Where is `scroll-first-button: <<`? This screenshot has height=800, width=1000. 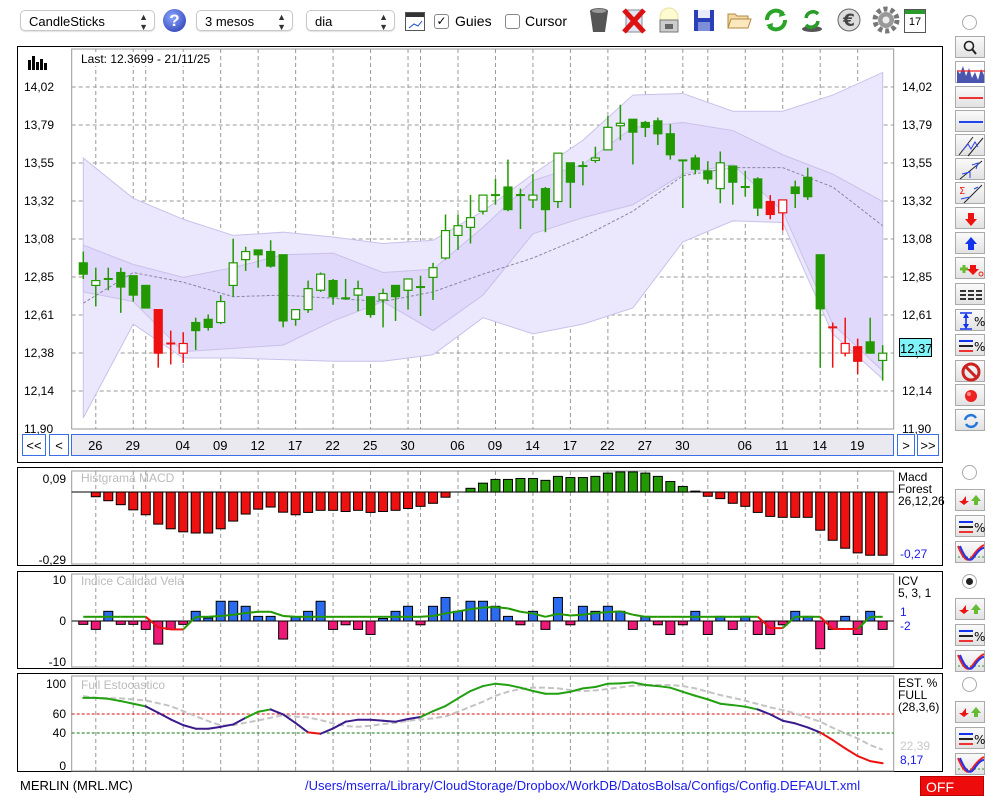 scroll-first-button: << is located at coordinates (34, 445).